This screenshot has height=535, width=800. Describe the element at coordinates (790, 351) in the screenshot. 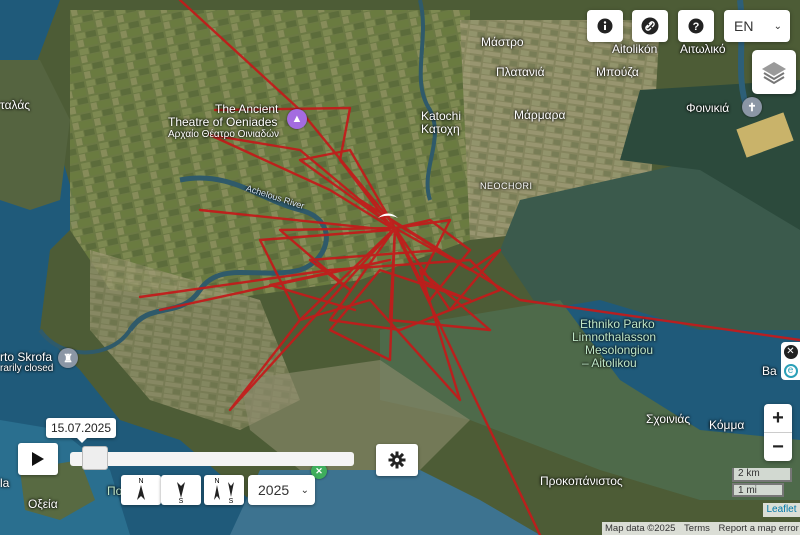

I see `close-circle-icon: ✕` at that location.